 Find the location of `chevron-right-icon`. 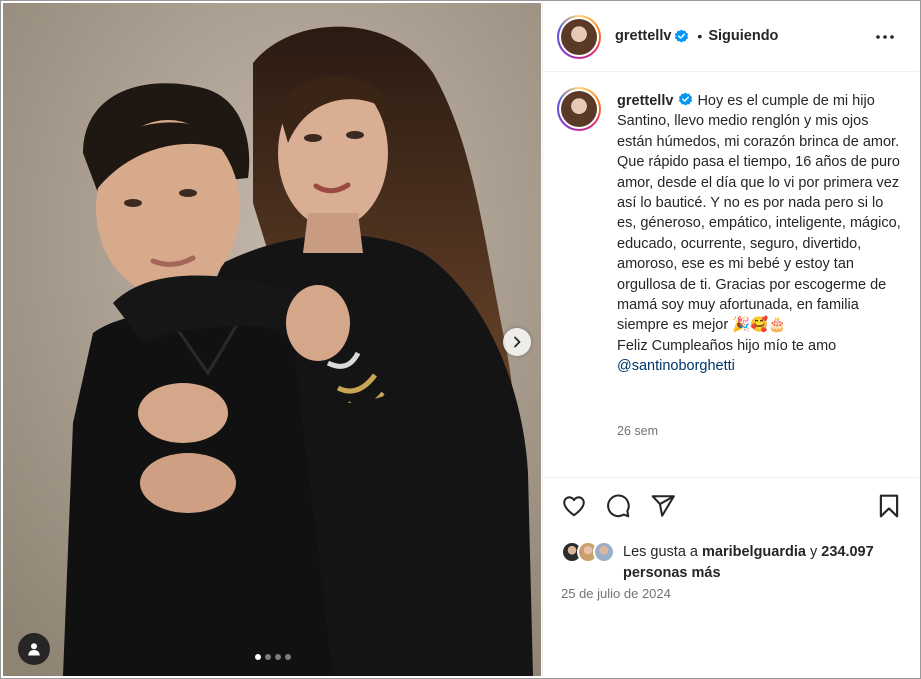

chevron-right-icon is located at coordinates (517, 342).